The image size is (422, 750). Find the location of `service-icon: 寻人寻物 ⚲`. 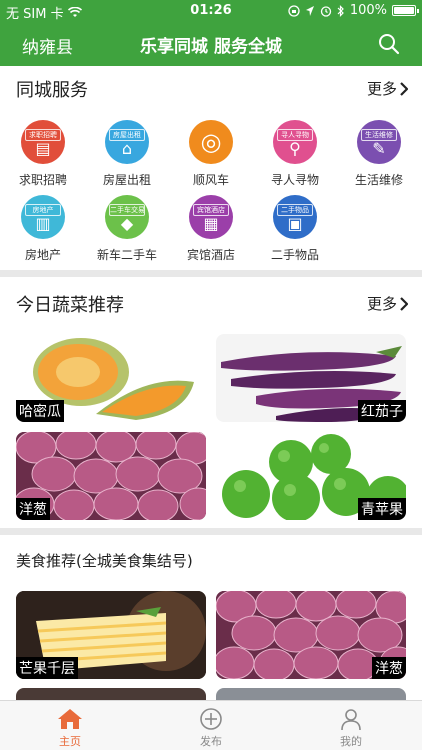

service-icon: 寻人寻物 ⚲ is located at coordinates (295, 142).